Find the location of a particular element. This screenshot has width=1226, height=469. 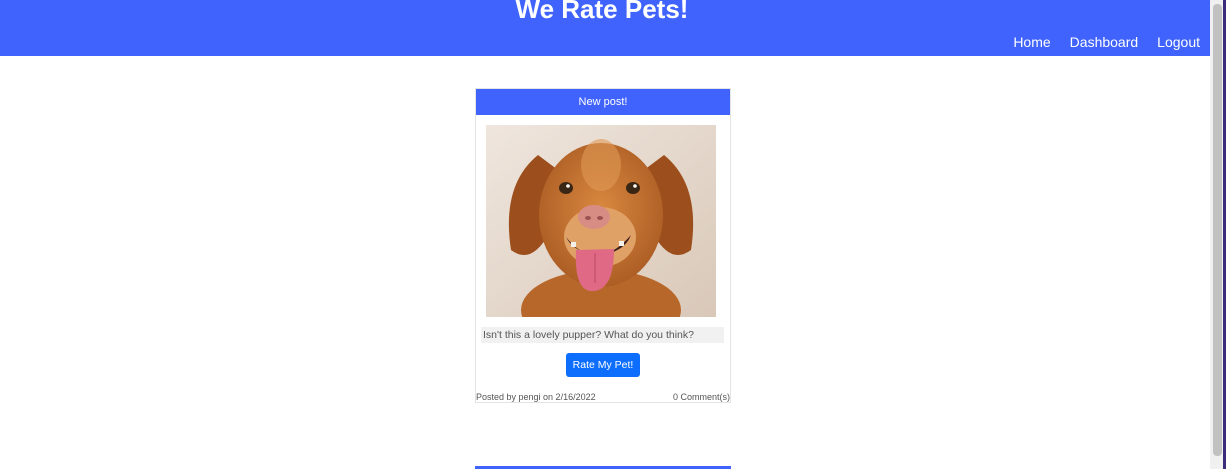

dog-image is located at coordinates (601, 221).